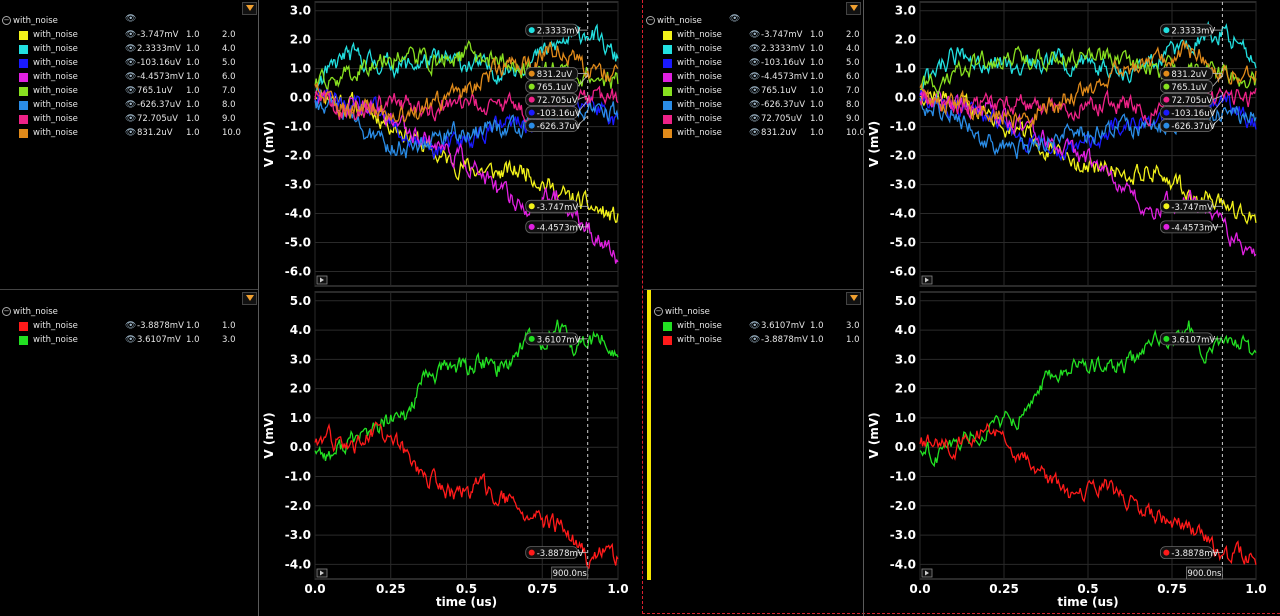  I want to click on legend-item: with_noise 👁 831.2uV 1.0 10.0, so click(129, 133).